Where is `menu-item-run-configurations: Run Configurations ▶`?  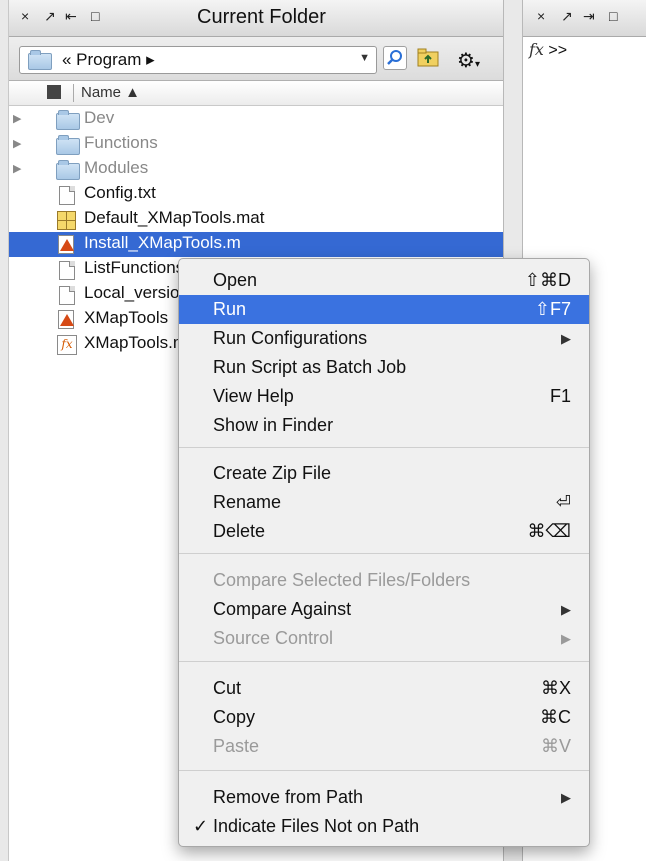 menu-item-run-configurations: Run Configurations ▶ is located at coordinates (384, 338).